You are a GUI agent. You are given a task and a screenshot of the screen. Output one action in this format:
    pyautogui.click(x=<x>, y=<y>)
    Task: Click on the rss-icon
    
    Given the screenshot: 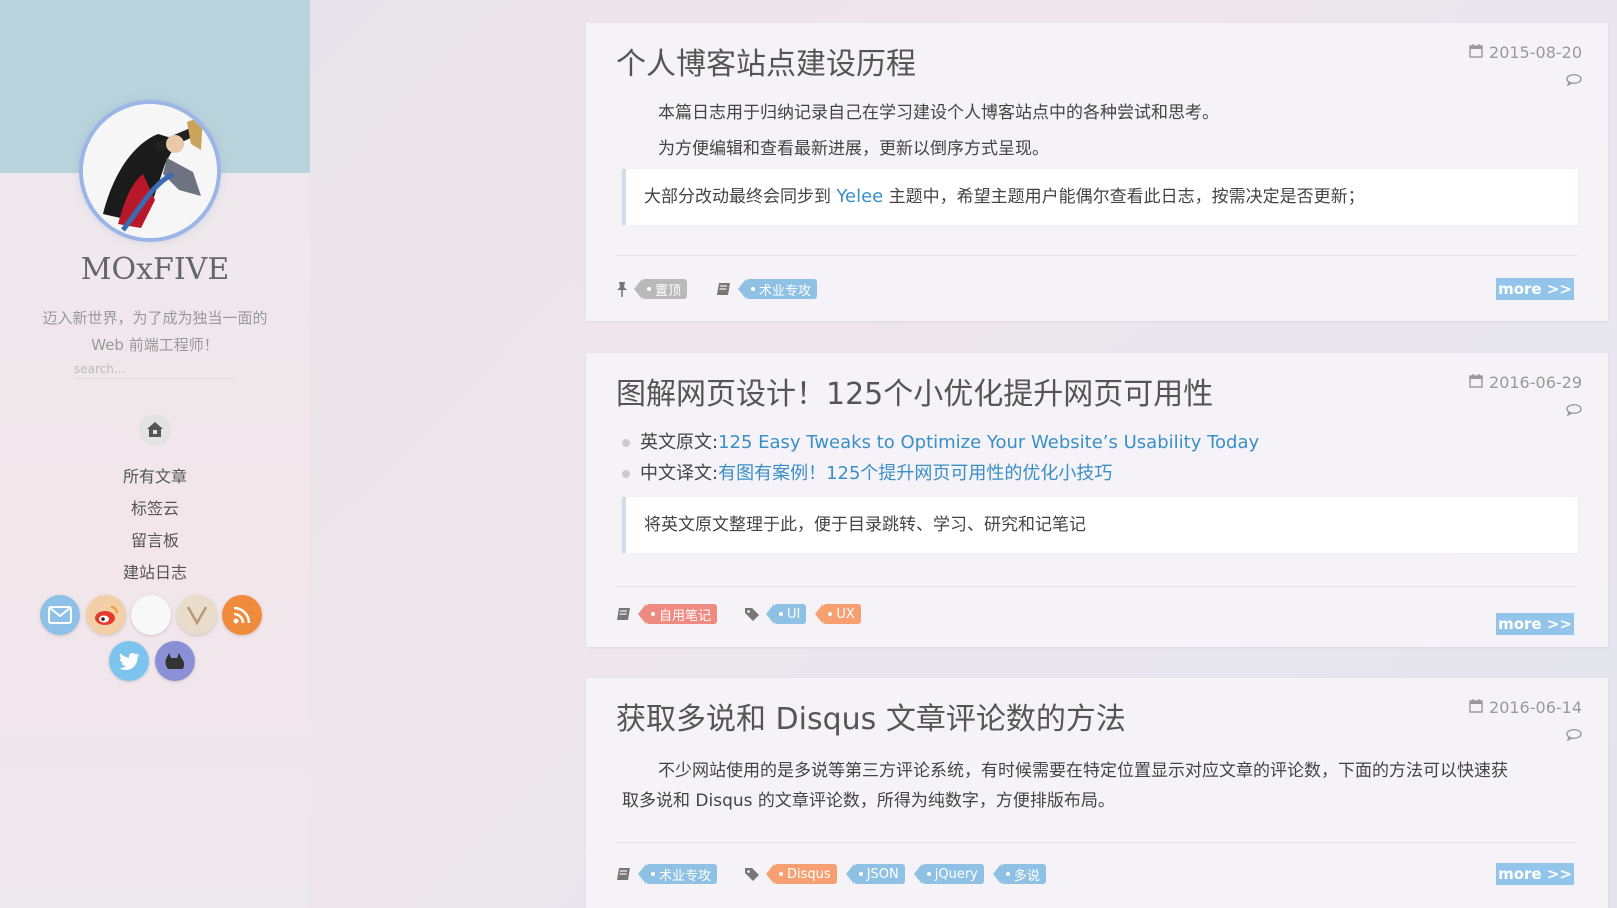 What is the action you would take?
    pyautogui.click(x=242, y=615)
    